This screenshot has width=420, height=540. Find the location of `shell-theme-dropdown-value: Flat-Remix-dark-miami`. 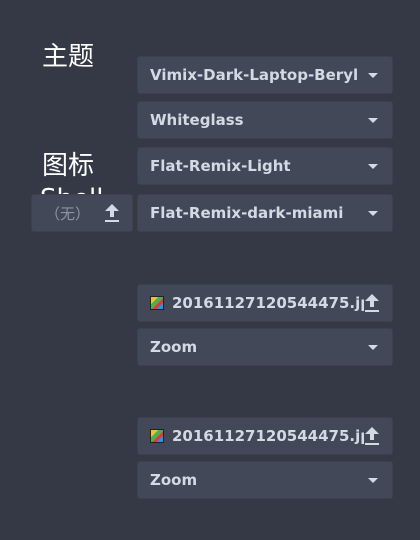

shell-theme-dropdown-value: Flat-Remix-dark-miami is located at coordinates (247, 213).